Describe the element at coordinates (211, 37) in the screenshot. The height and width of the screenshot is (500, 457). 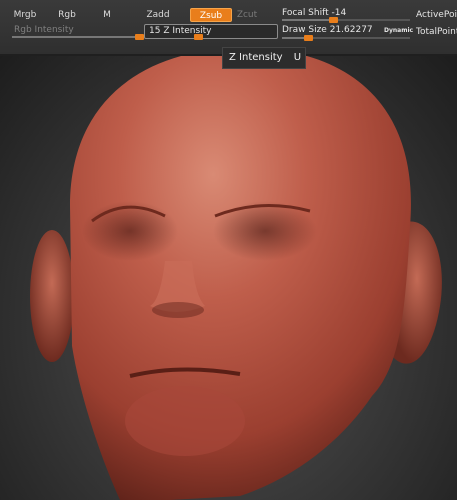
I see `z-intensity-slider` at that location.